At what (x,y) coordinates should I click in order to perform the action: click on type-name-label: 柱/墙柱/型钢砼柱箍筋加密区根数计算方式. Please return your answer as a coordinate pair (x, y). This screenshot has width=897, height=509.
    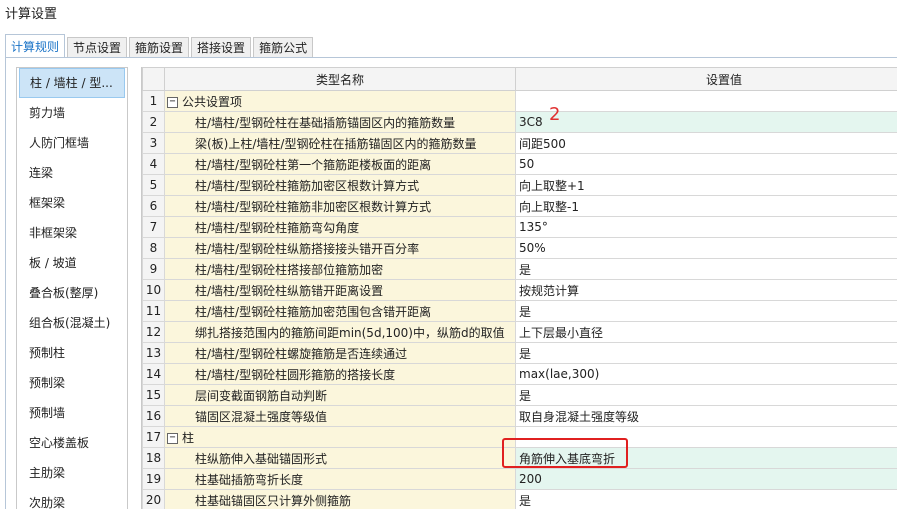
    Looking at the image, I should click on (307, 185).